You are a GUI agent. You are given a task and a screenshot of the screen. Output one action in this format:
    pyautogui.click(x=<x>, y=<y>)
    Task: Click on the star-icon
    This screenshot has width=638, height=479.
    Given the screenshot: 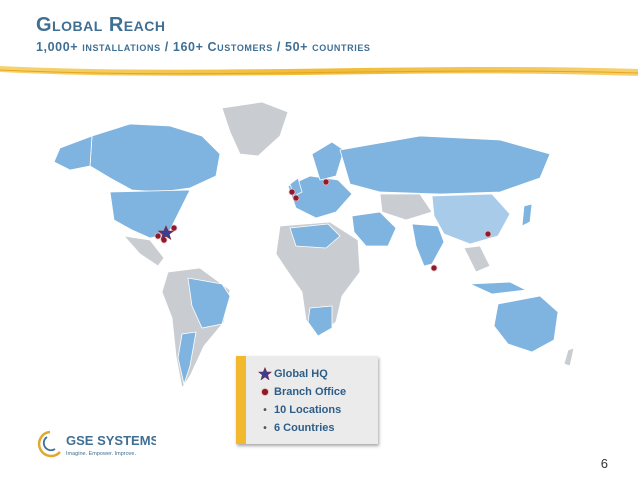 What is the action you would take?
    pyautogui.click(x=265, y=374)
    